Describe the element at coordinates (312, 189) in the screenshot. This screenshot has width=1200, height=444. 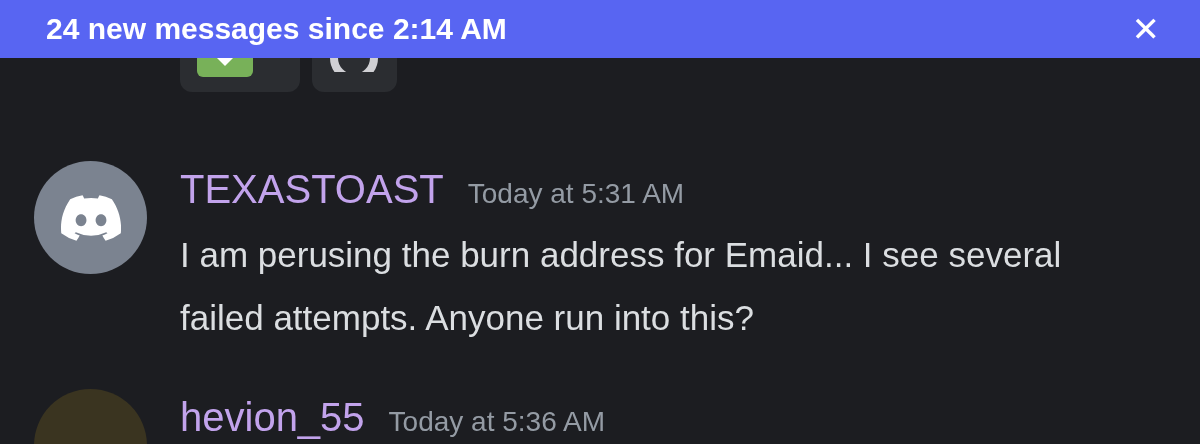
I see `username: TEXASTOAST` at that location.